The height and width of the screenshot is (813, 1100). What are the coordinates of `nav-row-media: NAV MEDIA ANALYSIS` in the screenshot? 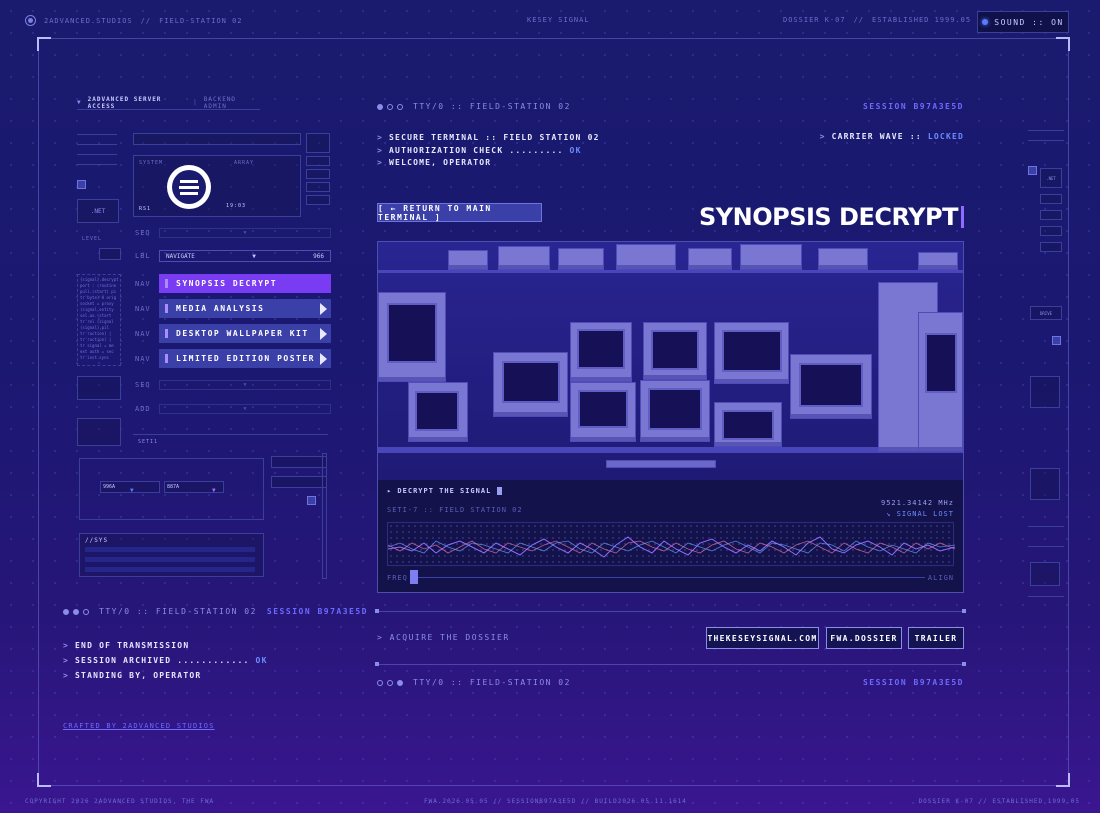 It's located at (233, 308).